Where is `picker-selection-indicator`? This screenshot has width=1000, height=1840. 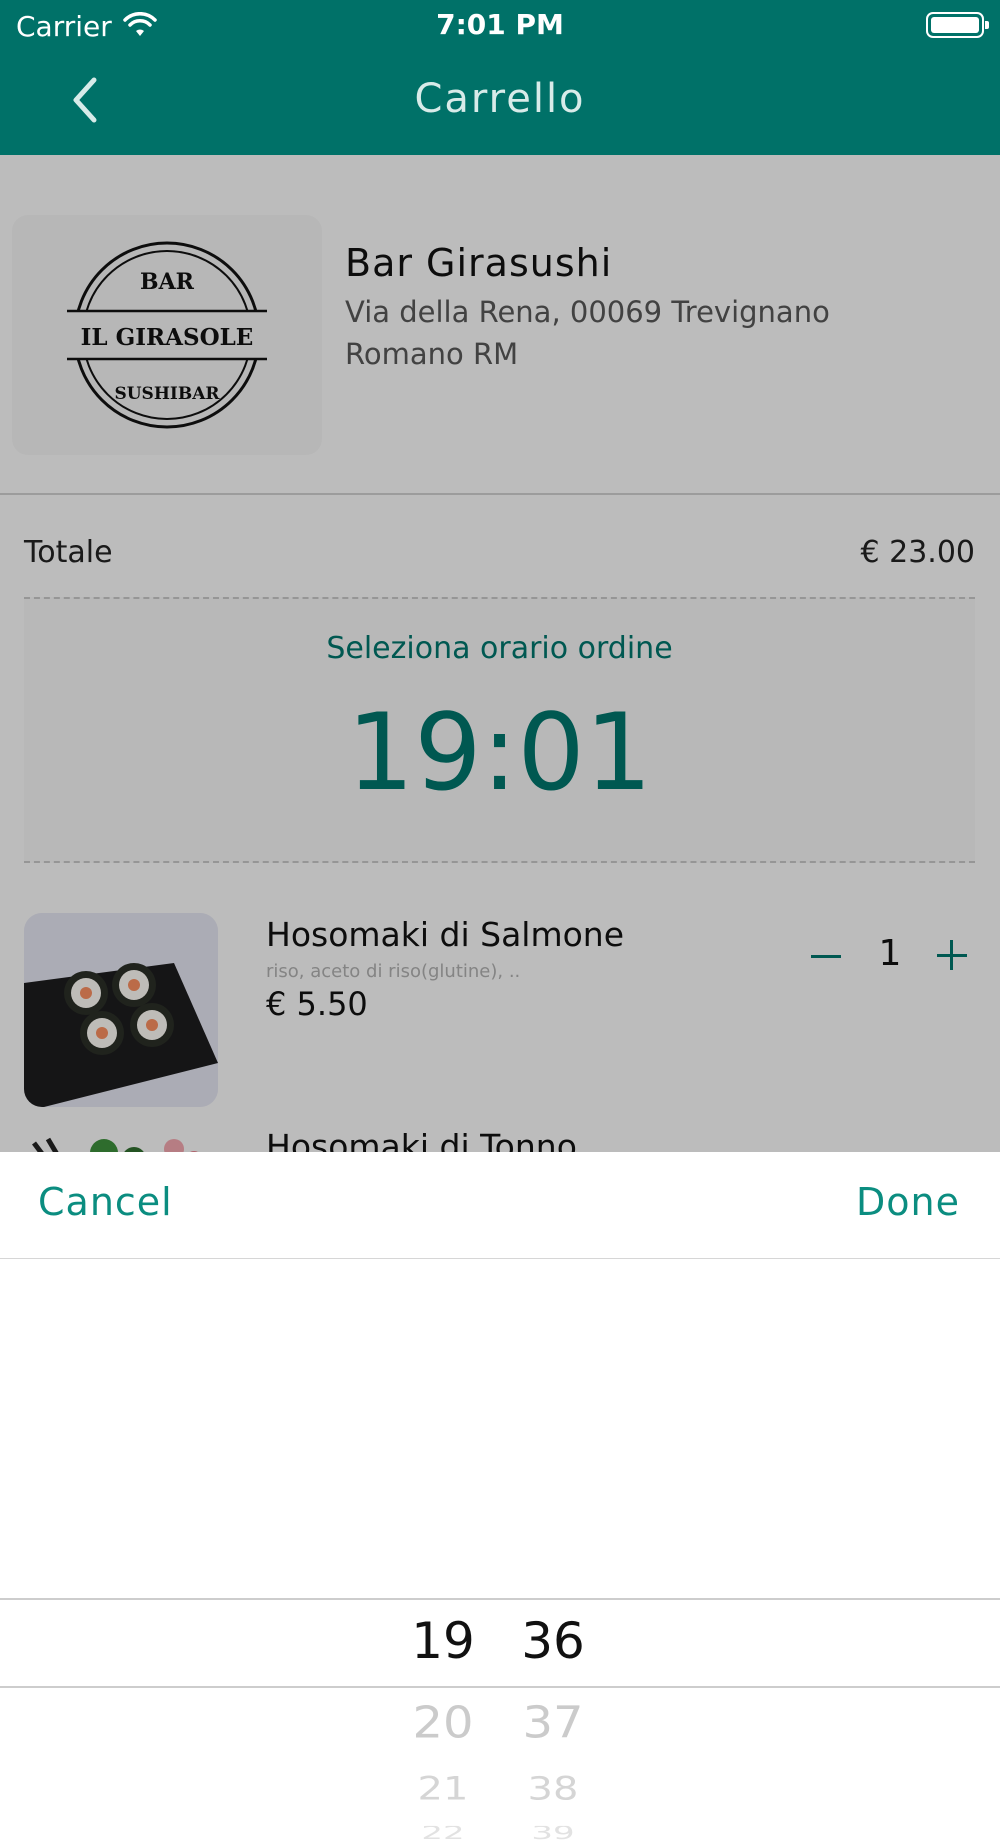 picker-selection-indicator is located at coordinates (500, 1643).